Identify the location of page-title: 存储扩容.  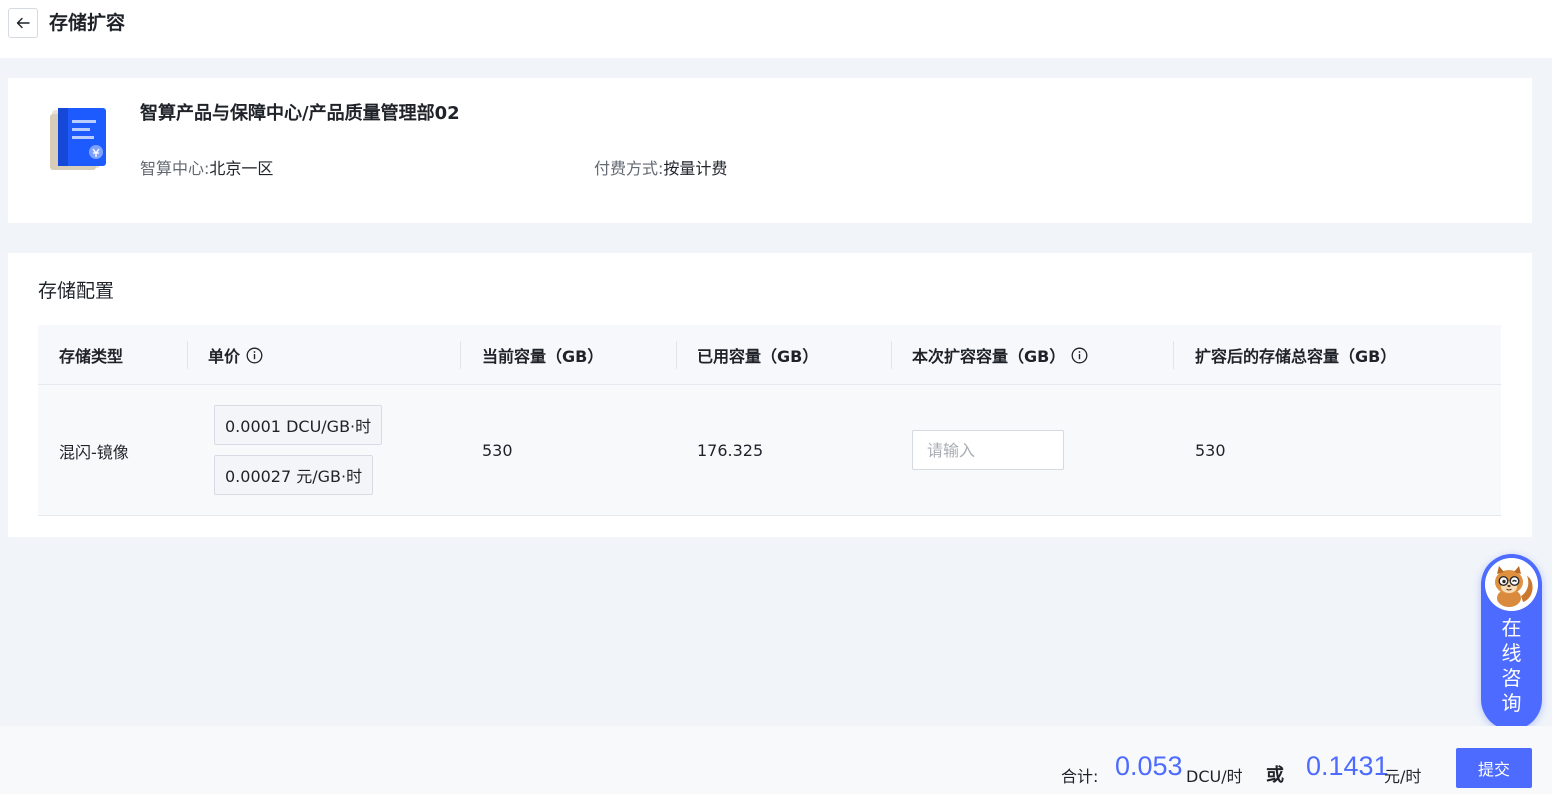
(87, 23).